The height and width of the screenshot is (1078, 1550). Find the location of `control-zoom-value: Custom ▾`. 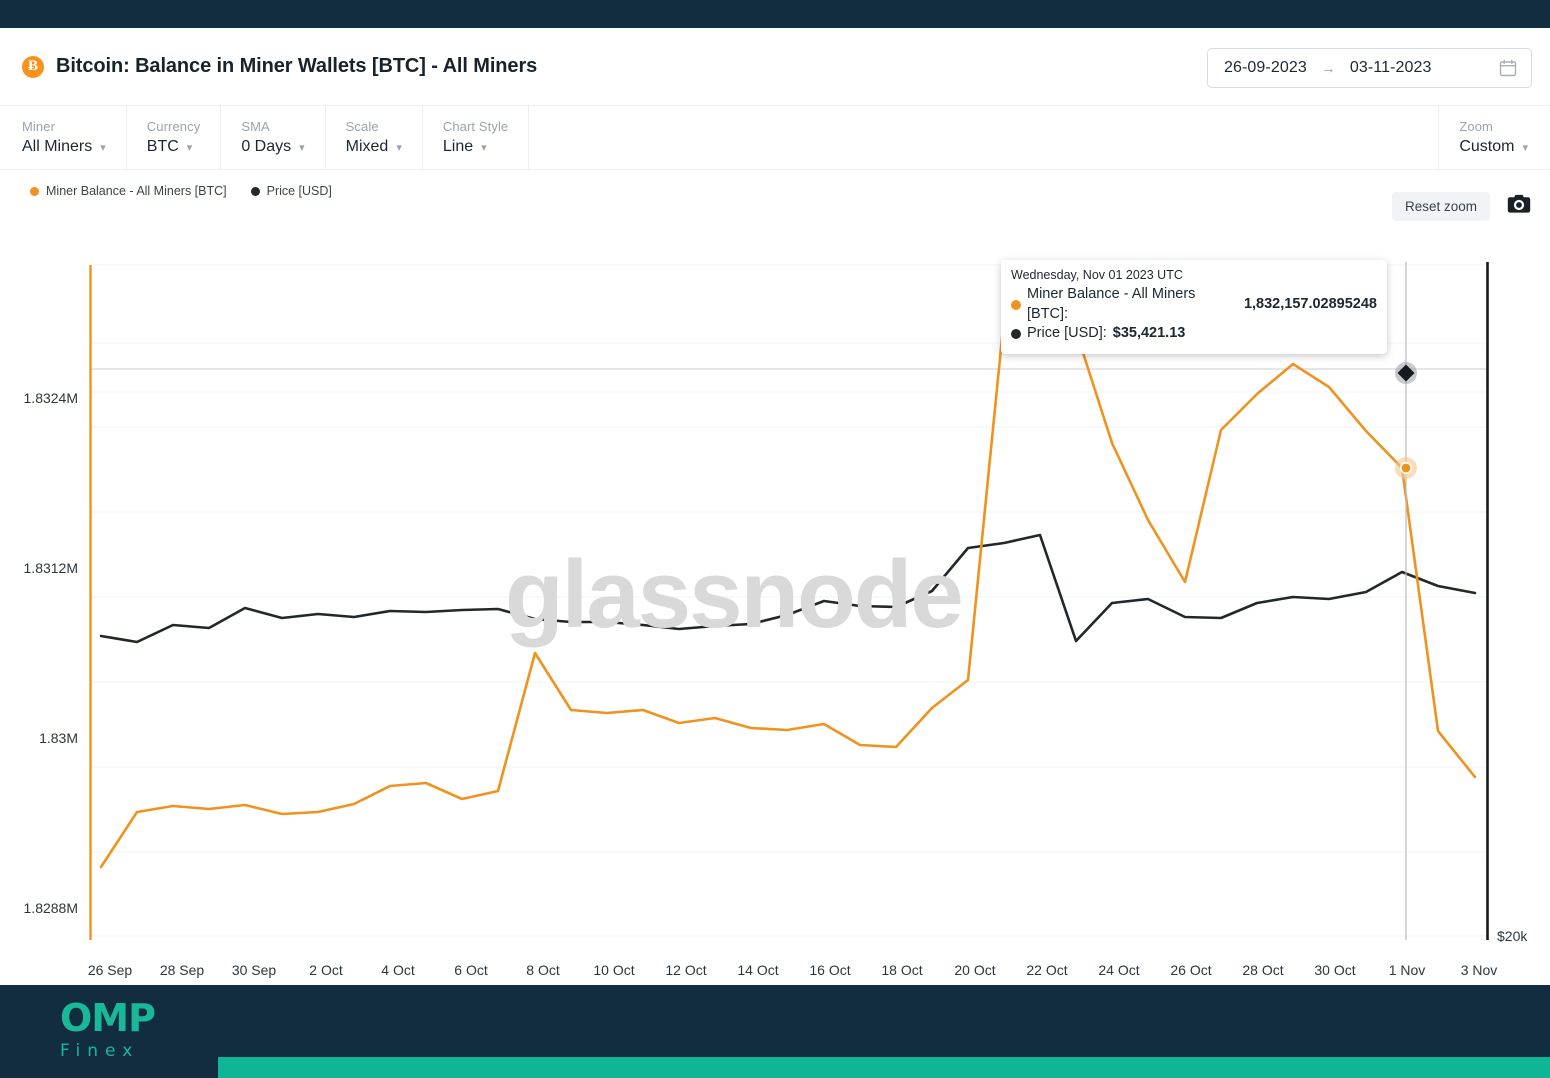

control-zoom-value: Custom ▾ is located at coordinates (1493, 147).